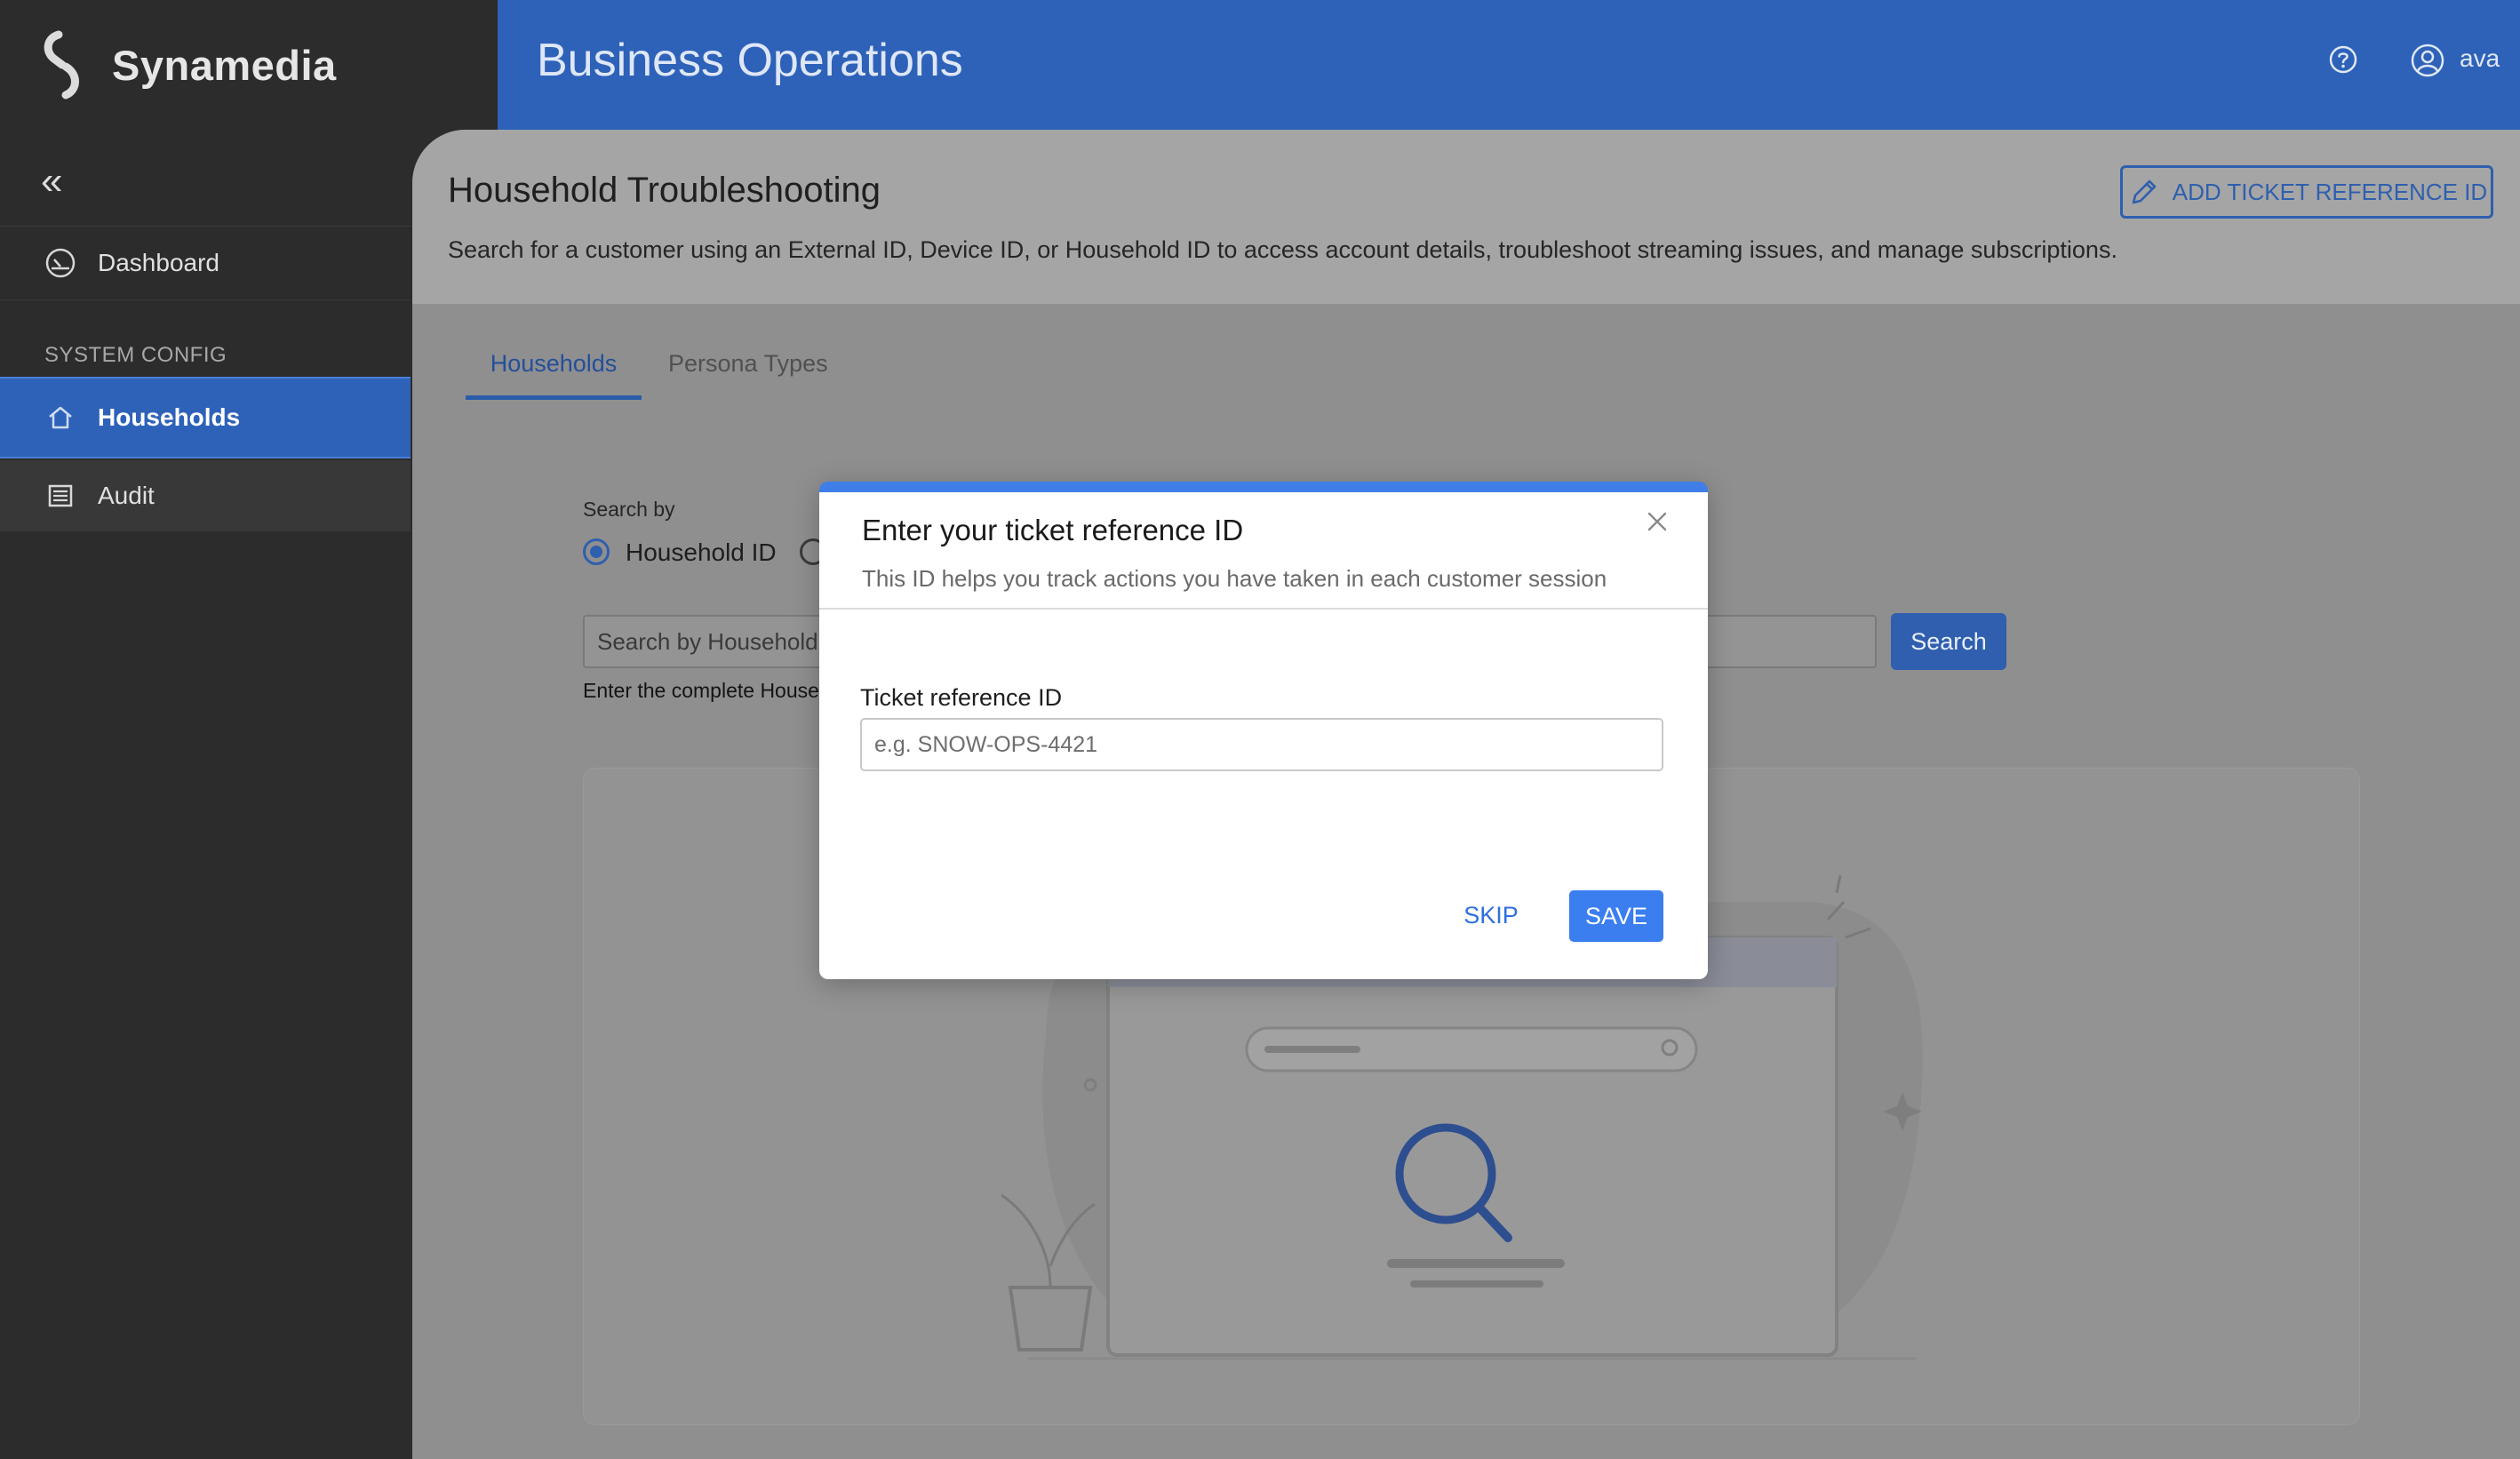 This screenshot has height=1459, width=2520. What do you see at coordinates (1261, 744) in the screenshot?
I see `ticket-reference-input` at bounding box center [1261, 744].